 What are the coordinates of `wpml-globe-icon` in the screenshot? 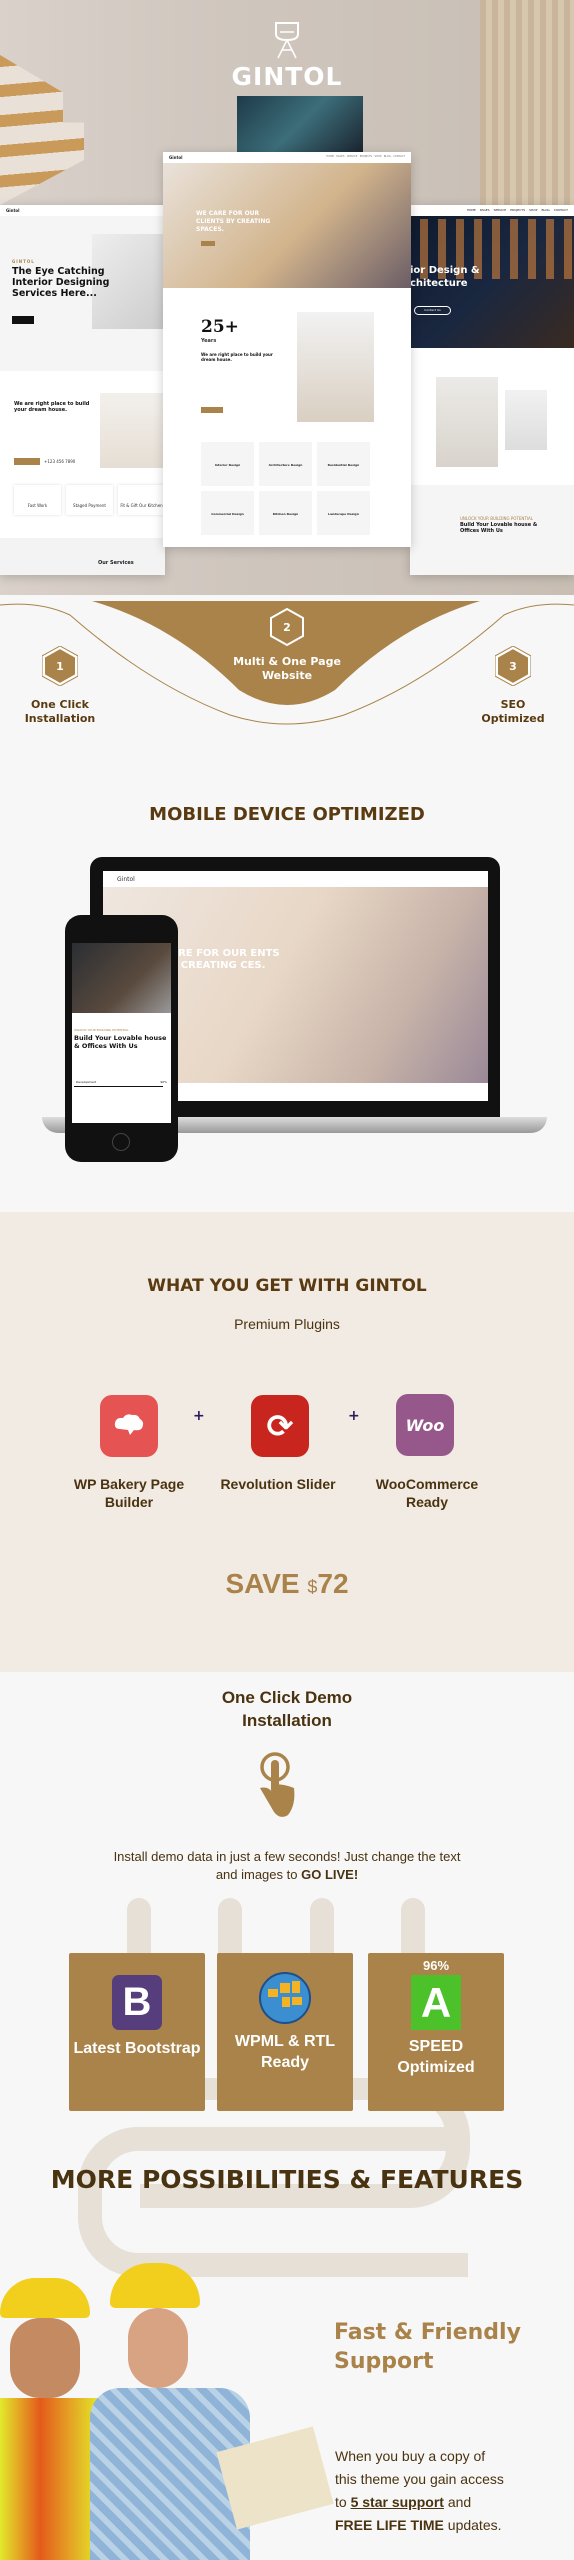 It's located at (285, 1998).